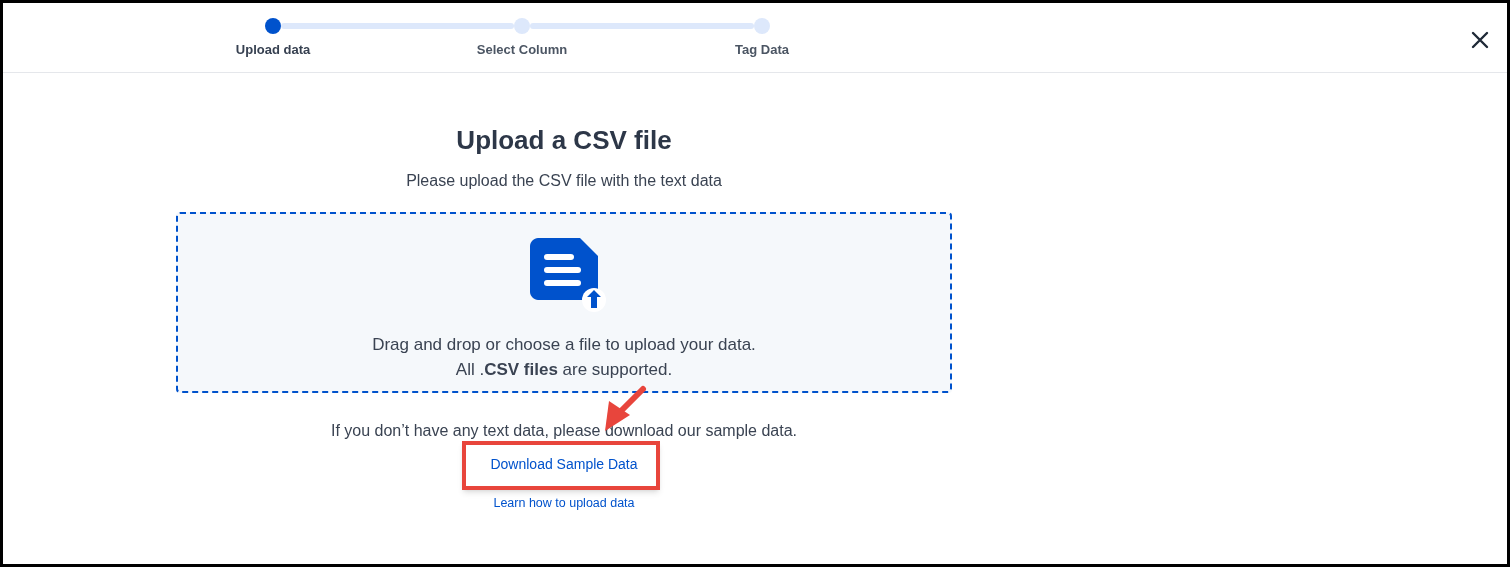 This screenshot has width=1510, height=567. Describe the element at coordinates (1480, 40) in the screenshot. I see `close-icon` at that location.